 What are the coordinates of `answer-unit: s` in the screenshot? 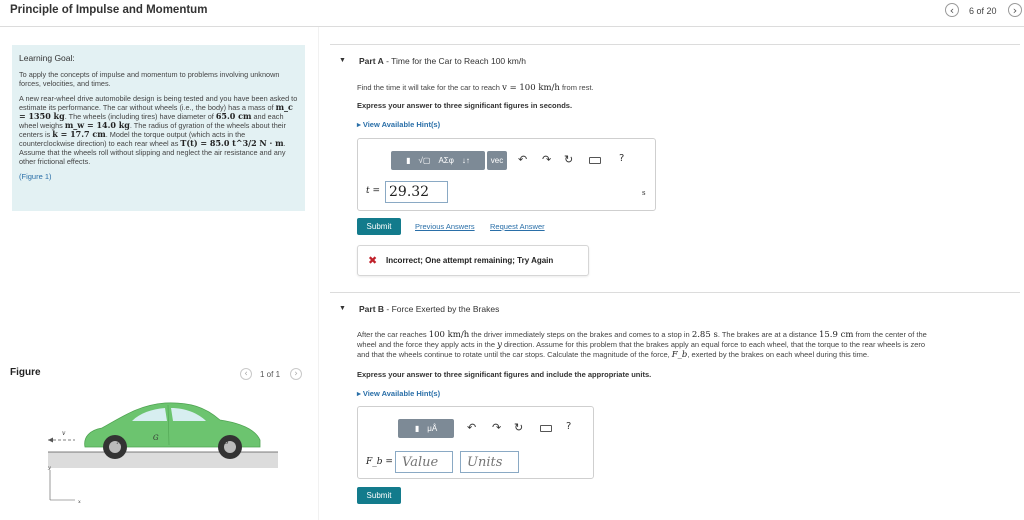 It's located at (644, 193).